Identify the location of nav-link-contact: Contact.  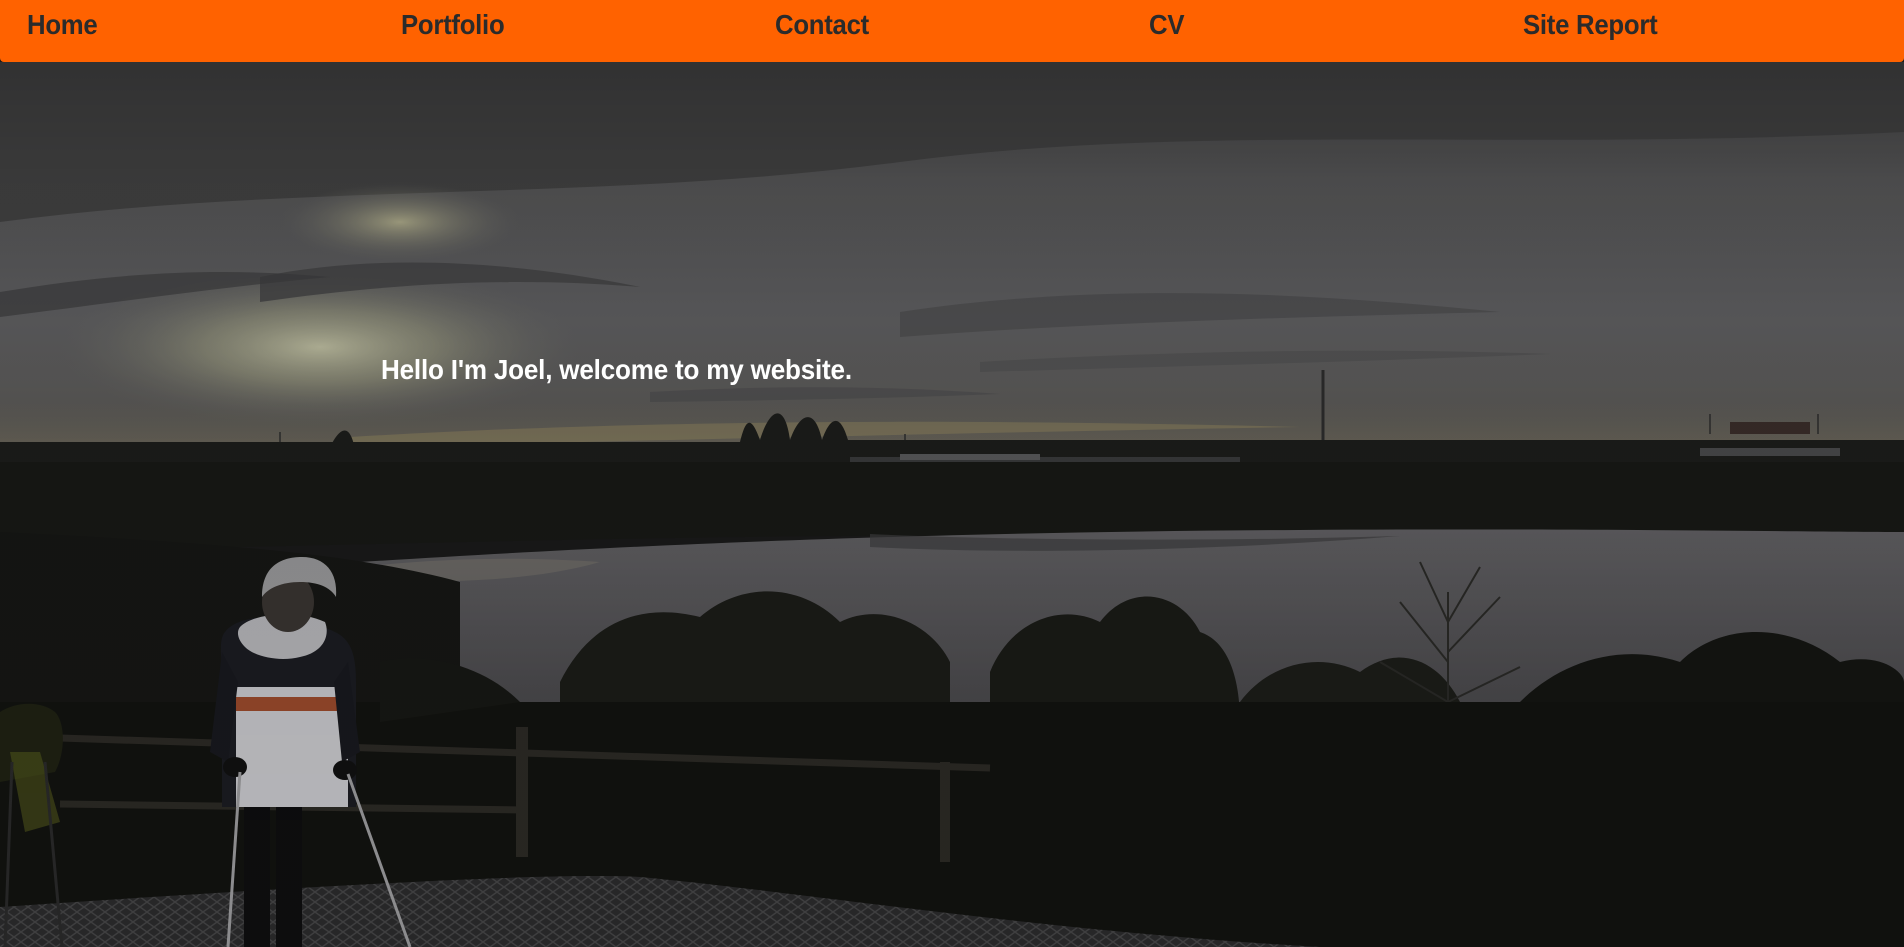
(822, 25).